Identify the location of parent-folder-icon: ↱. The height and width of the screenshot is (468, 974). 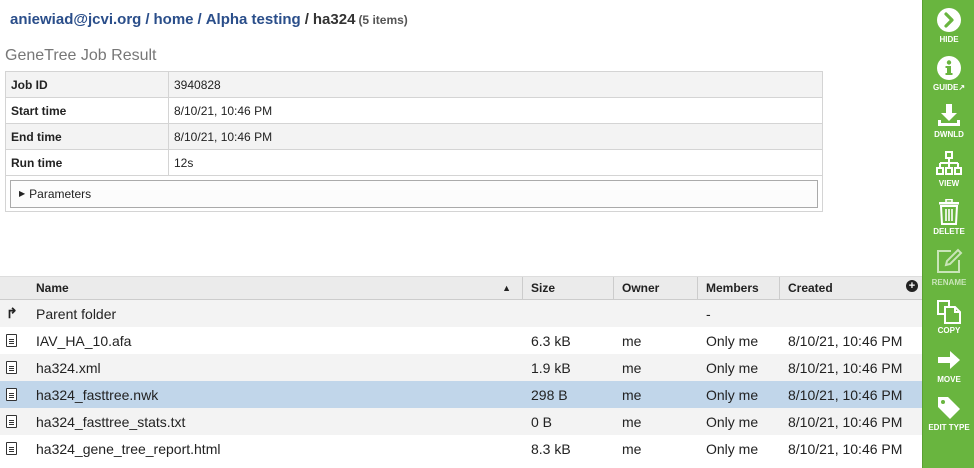
(12, 313).